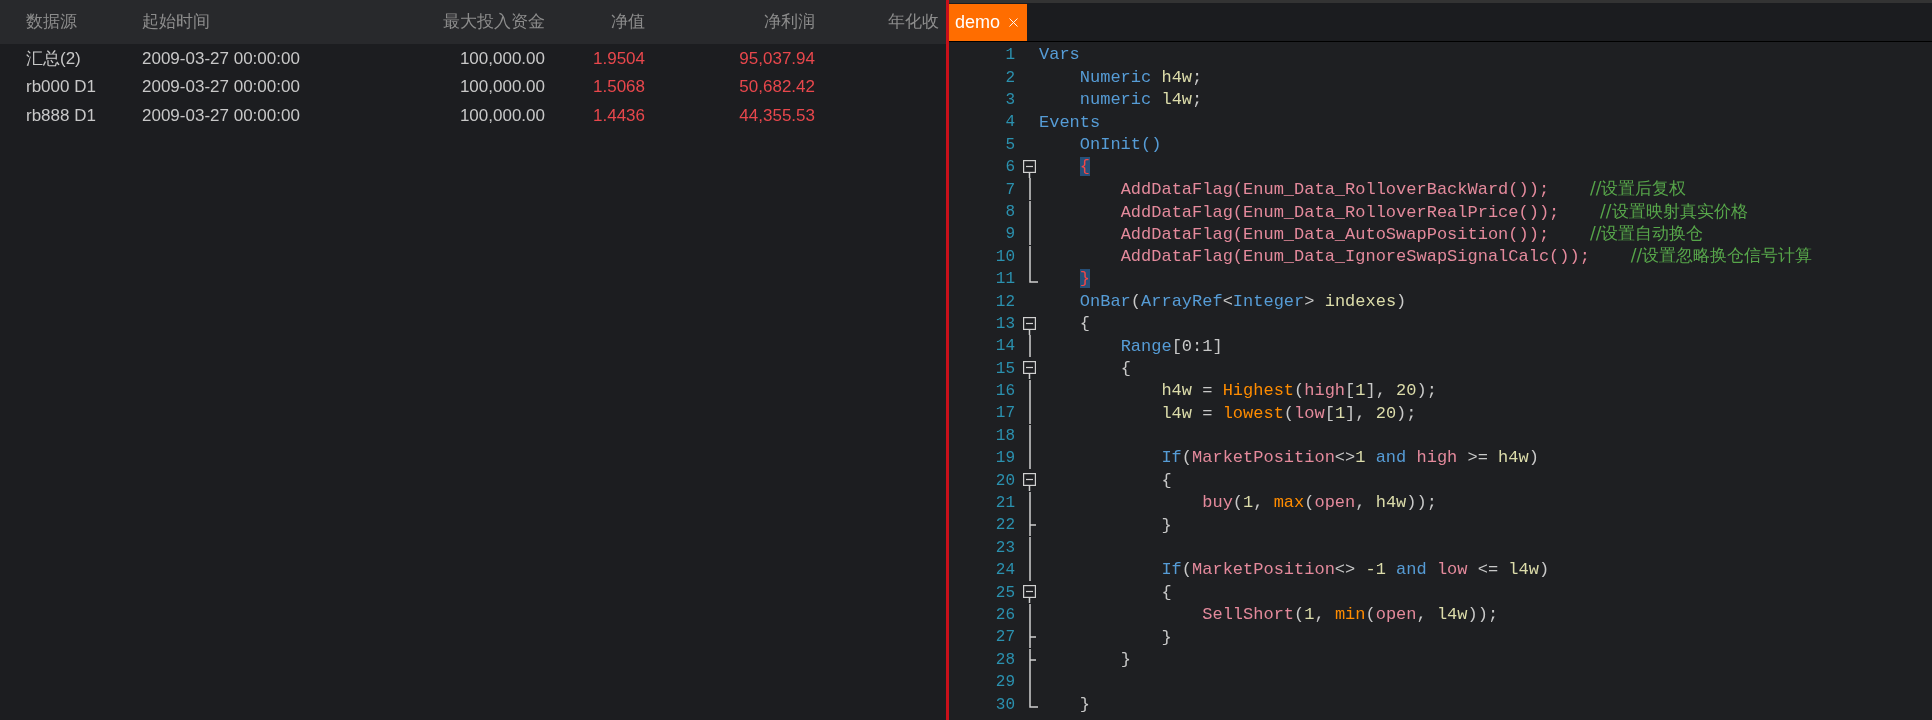  What do you see at coordinates (1009, 168) in the screenshot?
I see `line-number: 6` at bounding box center [1009, 168].